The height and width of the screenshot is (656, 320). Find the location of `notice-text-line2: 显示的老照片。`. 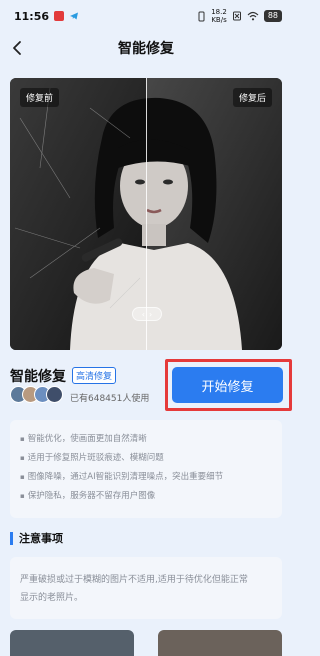

notice-text-line2: 显示的老照片。 is located at coordinates (52, 598).